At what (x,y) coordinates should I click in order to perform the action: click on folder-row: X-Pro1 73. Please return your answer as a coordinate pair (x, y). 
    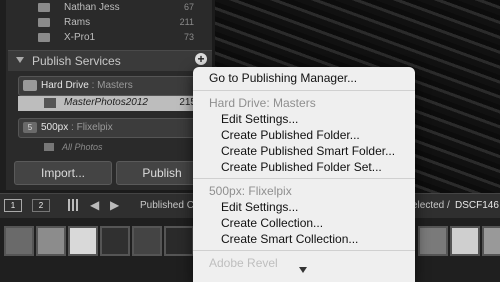
    Looking at the image, I should click on (106, 38).